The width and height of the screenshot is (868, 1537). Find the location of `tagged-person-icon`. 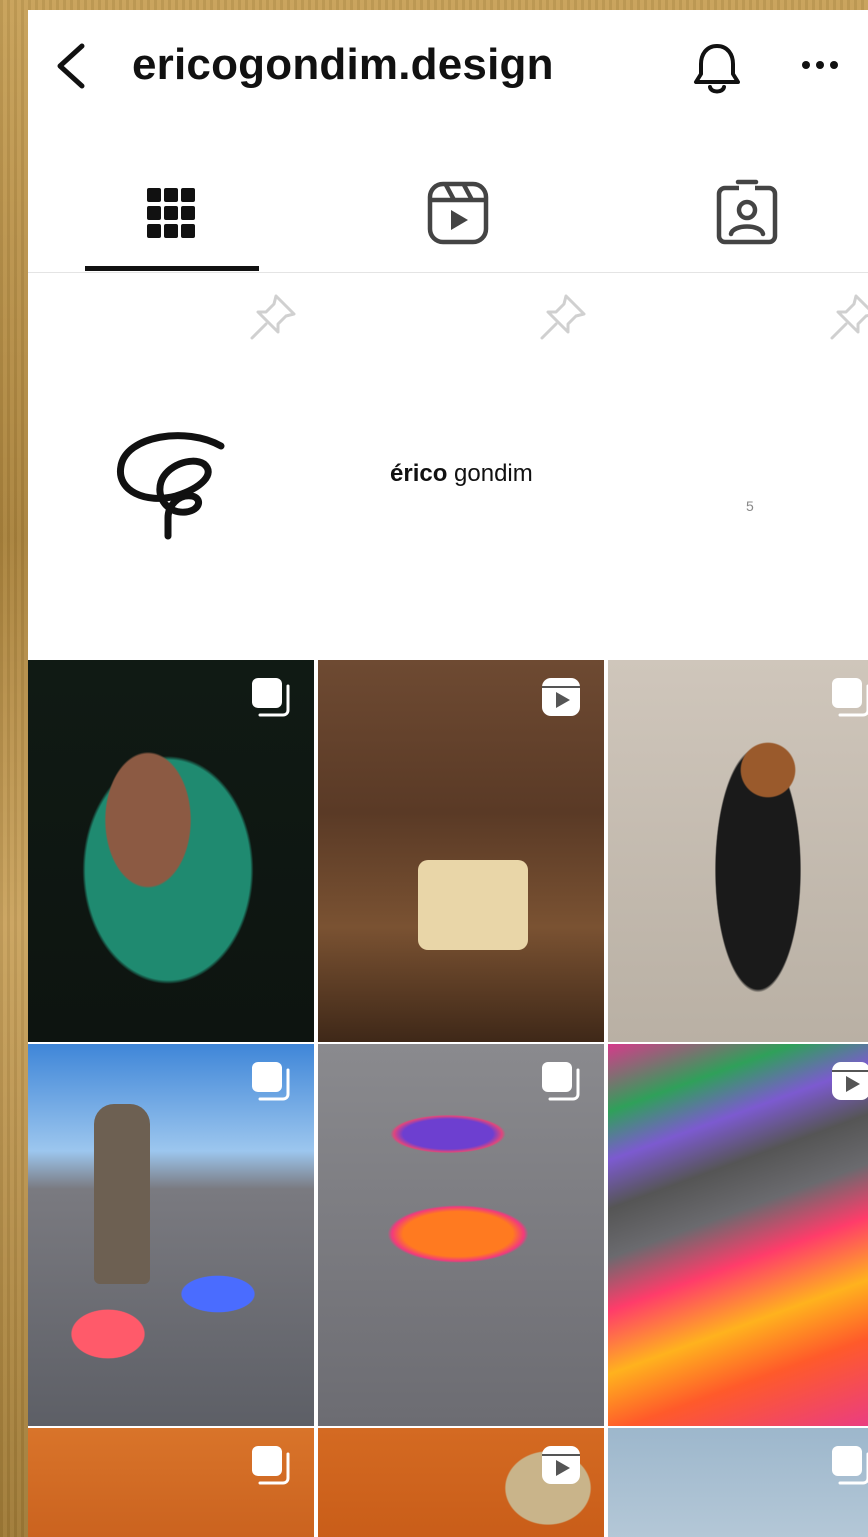

tagged-person-icon is located at coordinates (747, 213).